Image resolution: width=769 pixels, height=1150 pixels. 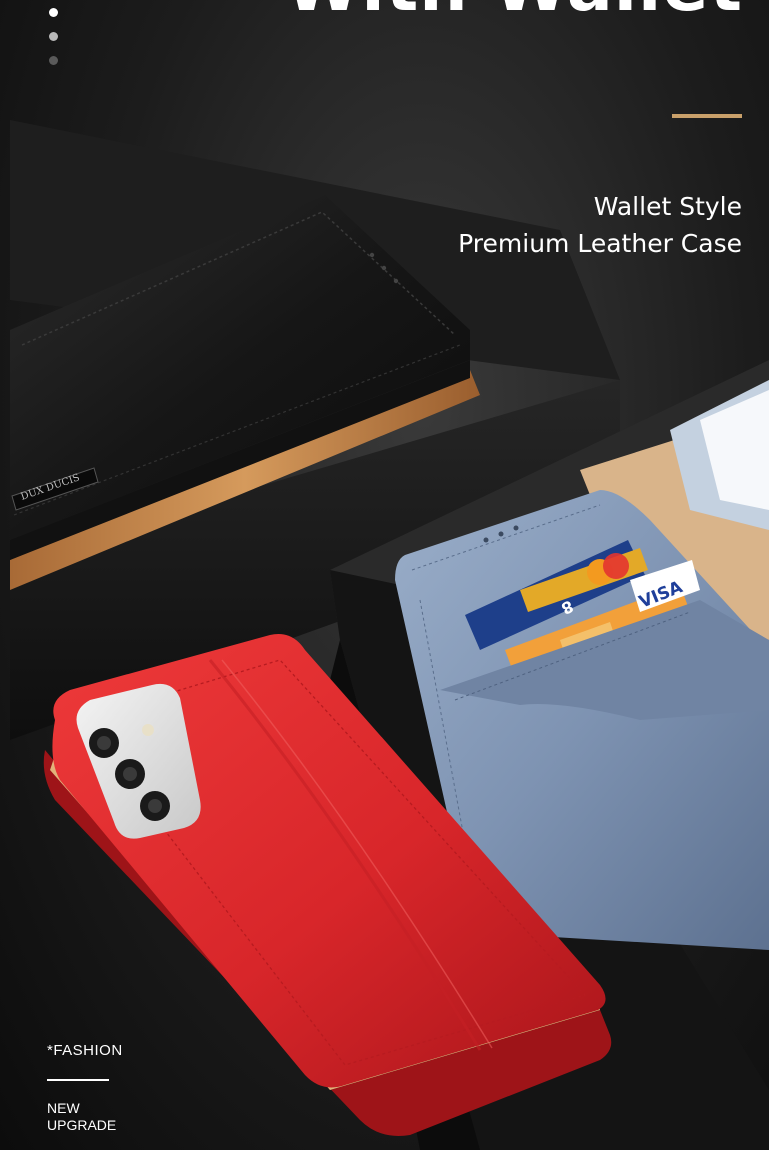 I want to click on page-headline: With Wallet, so click(x=514, y=11).